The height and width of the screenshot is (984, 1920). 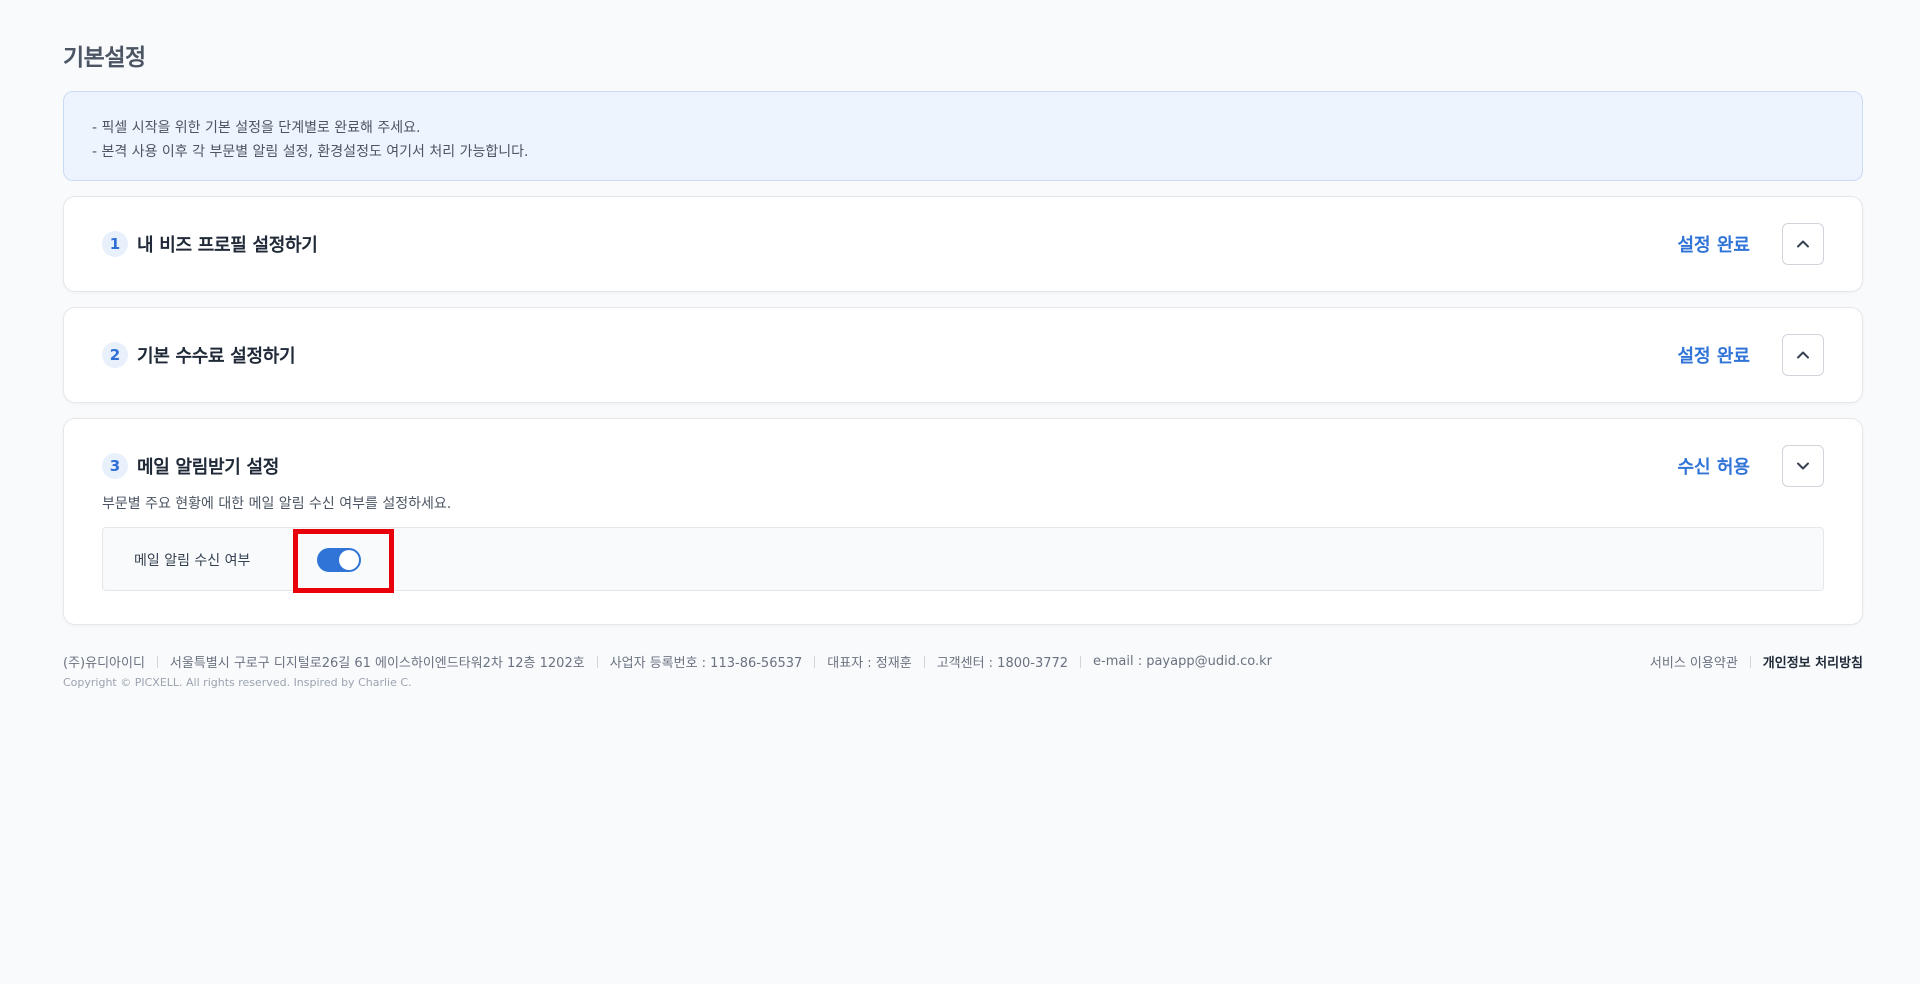 What do you see at coordinates (216, 356) in the screenshot?
I see `step-title: 기본 수수료 설정하기` at bounding box center [216, 356].